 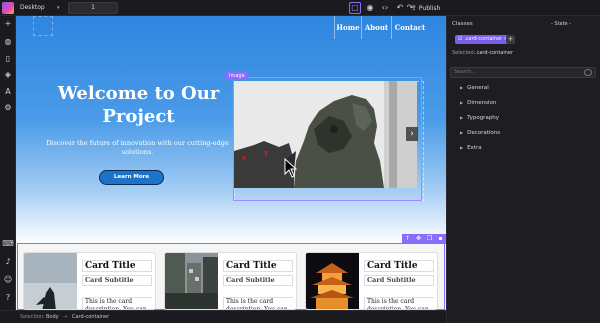 I want to click on eye-icon: ◉, so click(x=370, y=8).